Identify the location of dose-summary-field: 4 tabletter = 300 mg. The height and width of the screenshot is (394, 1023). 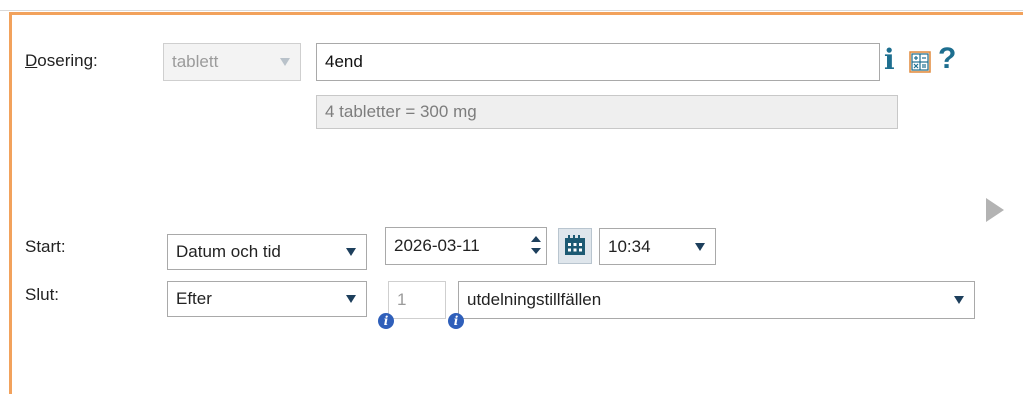
(607, 112).